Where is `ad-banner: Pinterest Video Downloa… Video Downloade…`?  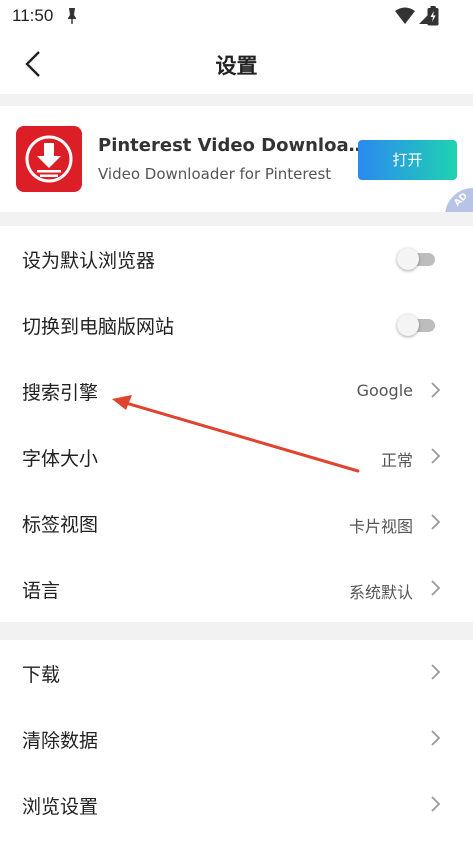
ad-banner: Pinterest Video Downloa… Video Downloade… is located at coordinates (236, 161).